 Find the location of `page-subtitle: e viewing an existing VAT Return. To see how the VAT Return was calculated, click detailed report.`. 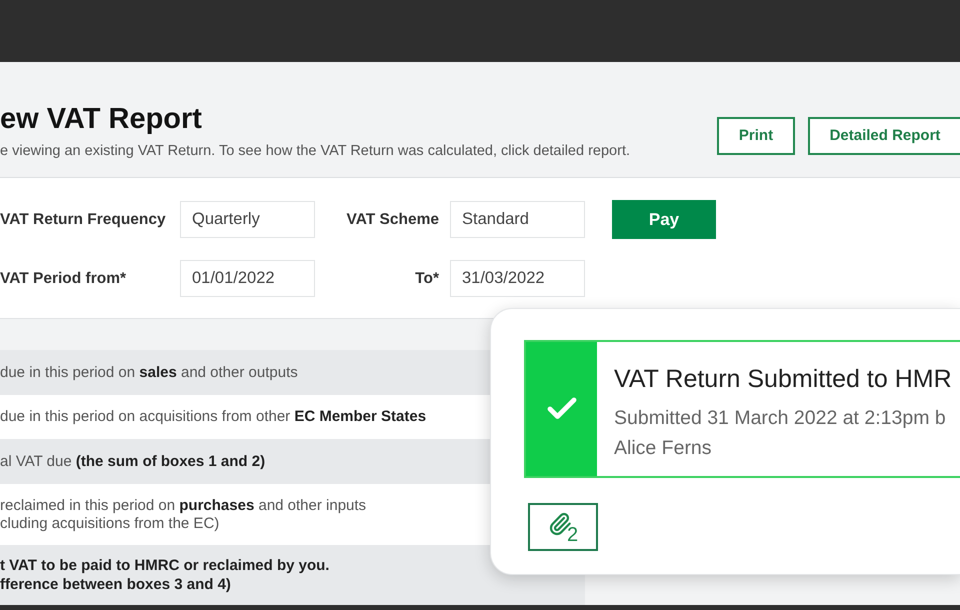

page-subtitle: e viewing an existing VAT Return. To see how the VAT Return was calculated, click detailed report. is located at coordinates (315, 151).